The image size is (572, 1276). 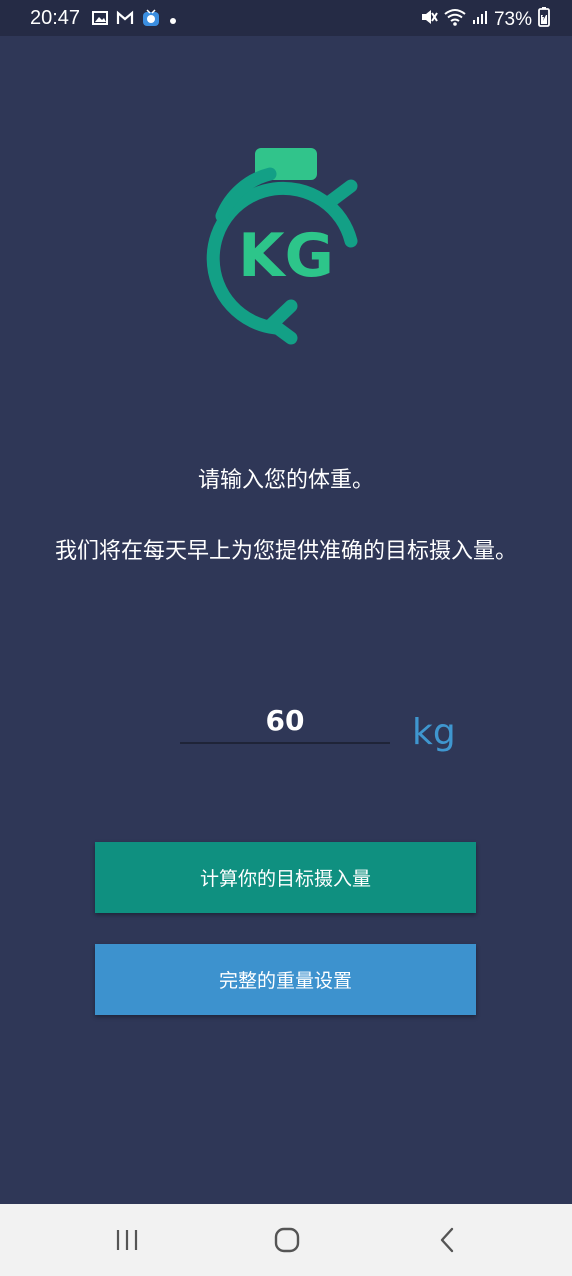 What do you see at coordinates (285, 877) in the screenshot?
I see `calculate-target-intake-button: 计算你的目标摄入量` at bounding box center [285, 877].